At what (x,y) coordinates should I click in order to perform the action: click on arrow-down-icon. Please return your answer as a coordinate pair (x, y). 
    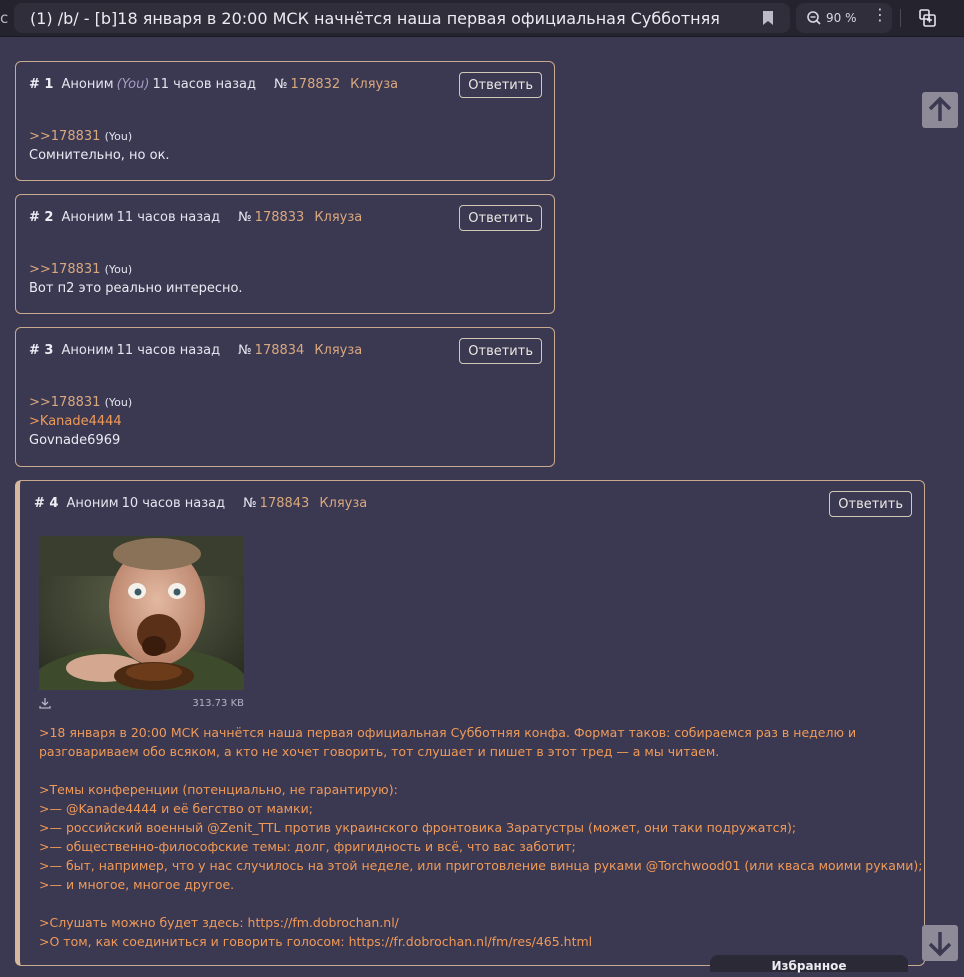
    Looking at the image, I should click on (940, 944).